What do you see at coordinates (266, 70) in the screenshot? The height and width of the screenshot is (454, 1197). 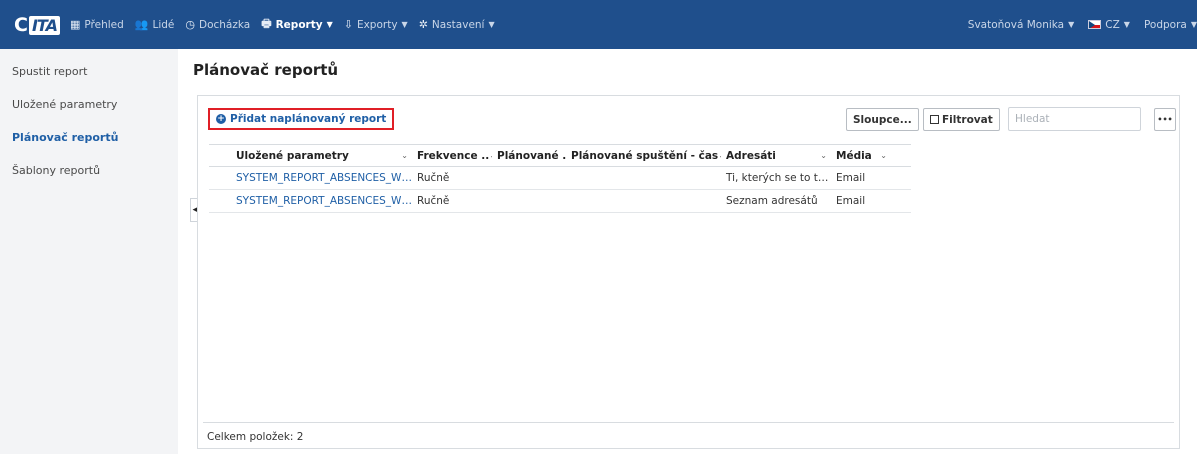 I see `page-title: Plánovač reportů` at bounding box center [266, 70].